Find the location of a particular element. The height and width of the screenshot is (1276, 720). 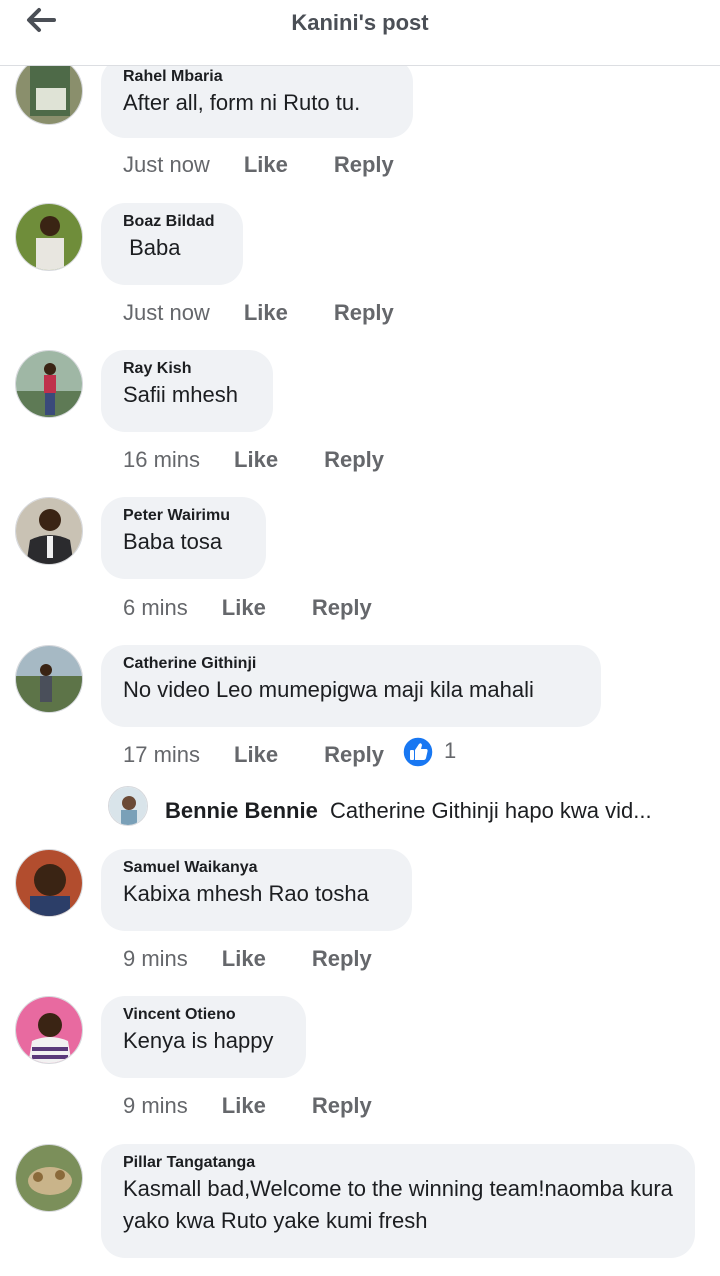

comment-author: Ray Kish is located at coordinates (187, 369).